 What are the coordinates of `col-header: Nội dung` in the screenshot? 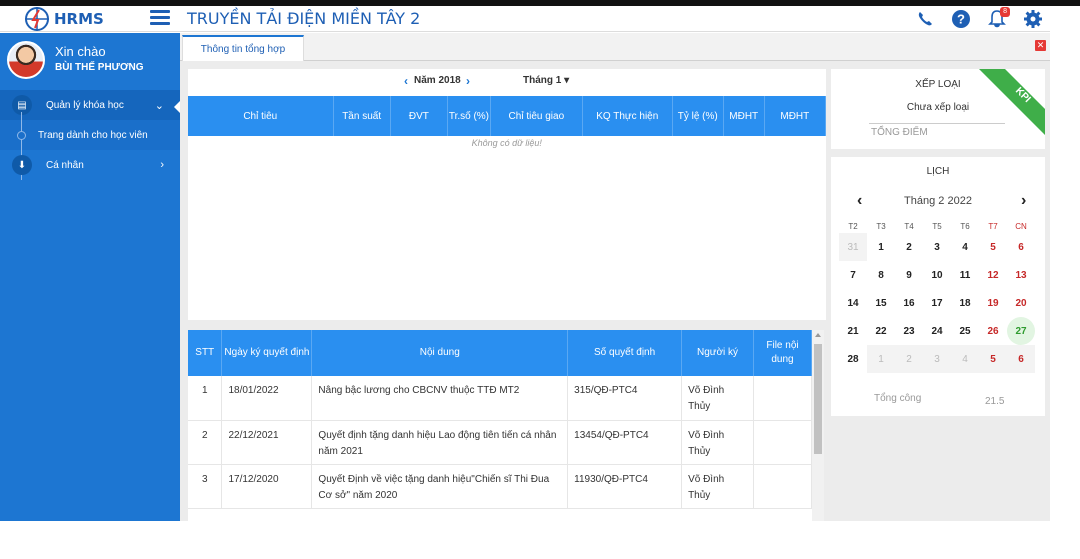 It's located at (440, 353).